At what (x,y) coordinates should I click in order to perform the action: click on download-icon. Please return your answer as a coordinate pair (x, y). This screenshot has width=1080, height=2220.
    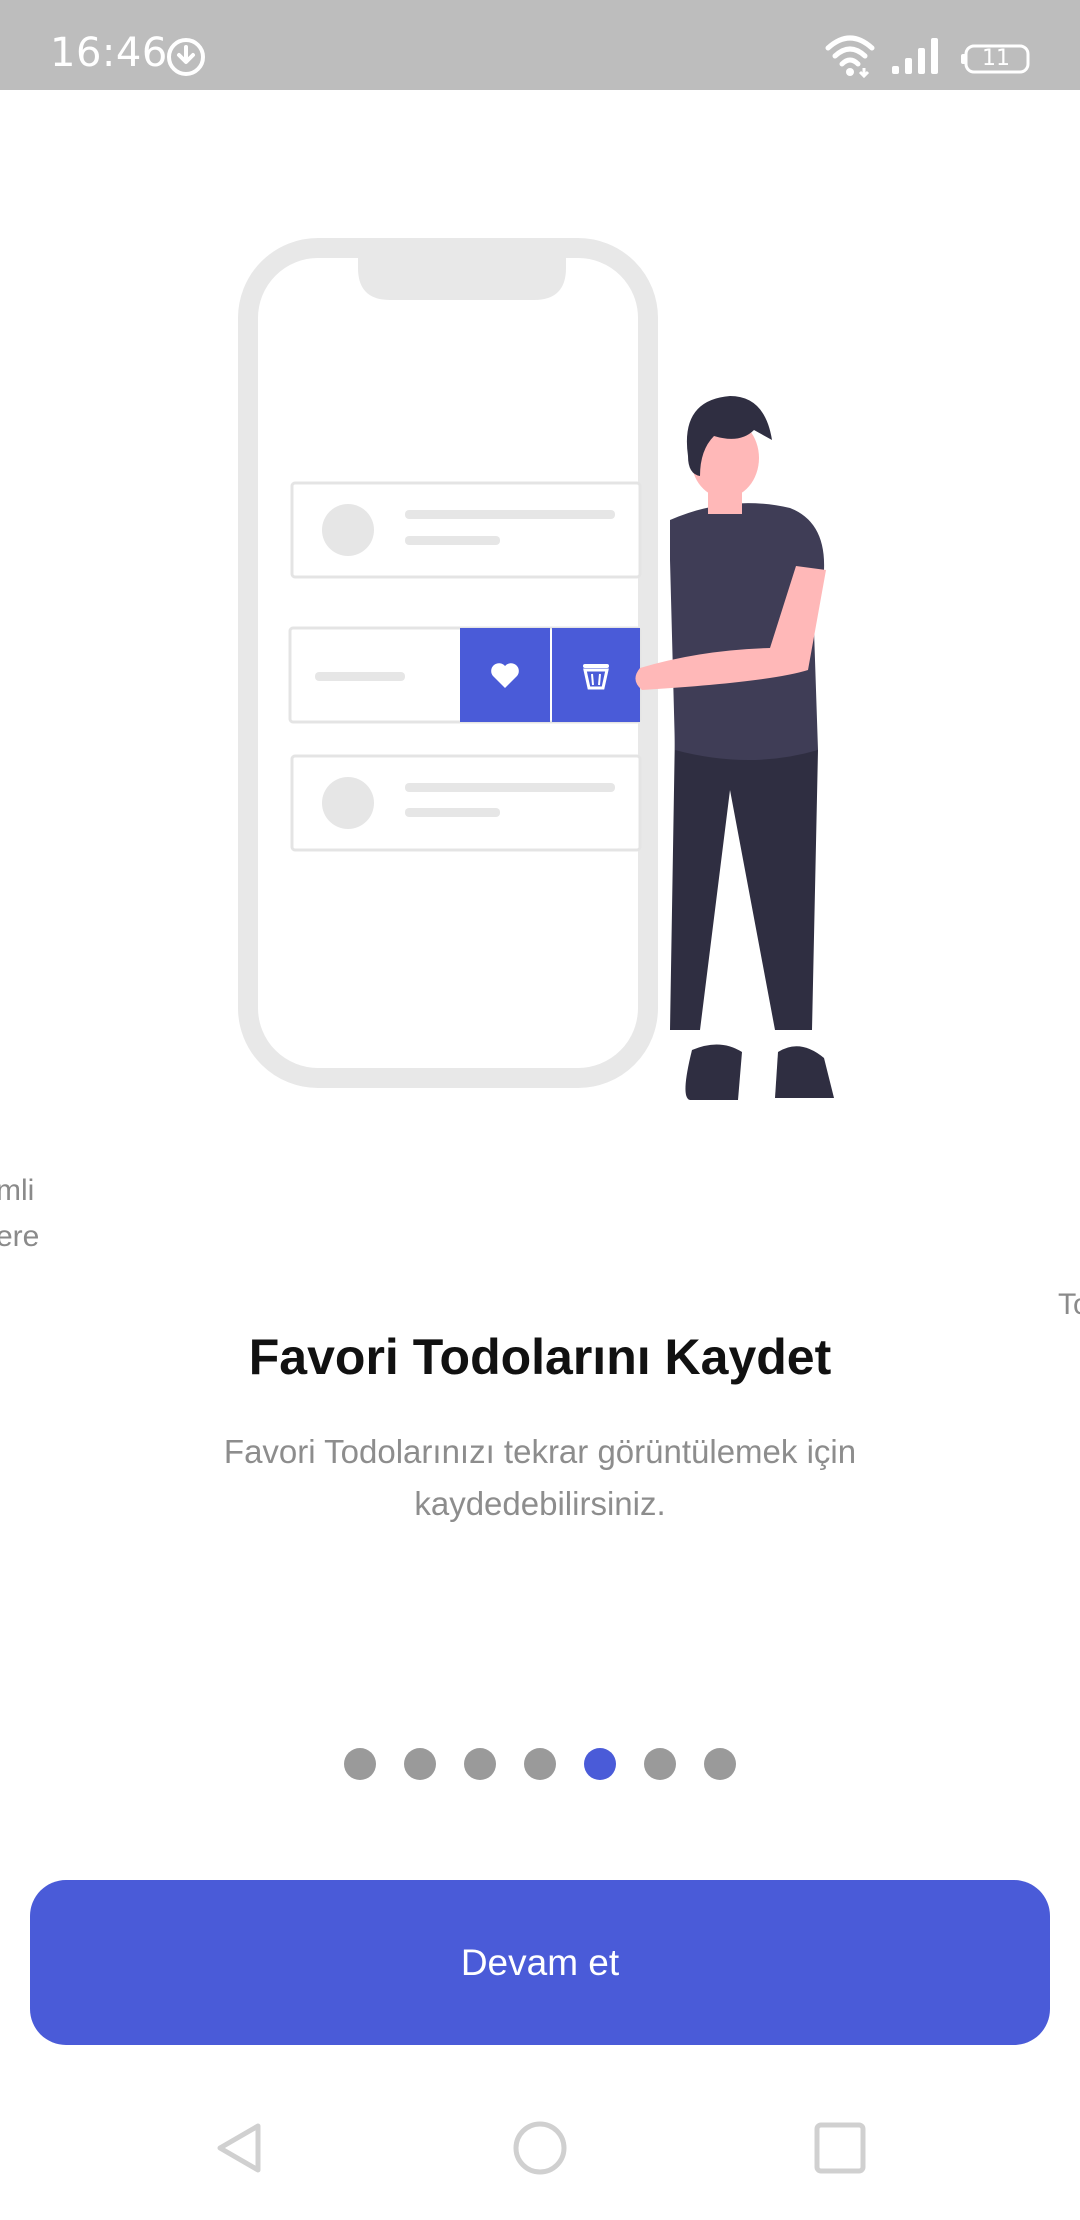
    Looking at the image, I should click on (186, 57).